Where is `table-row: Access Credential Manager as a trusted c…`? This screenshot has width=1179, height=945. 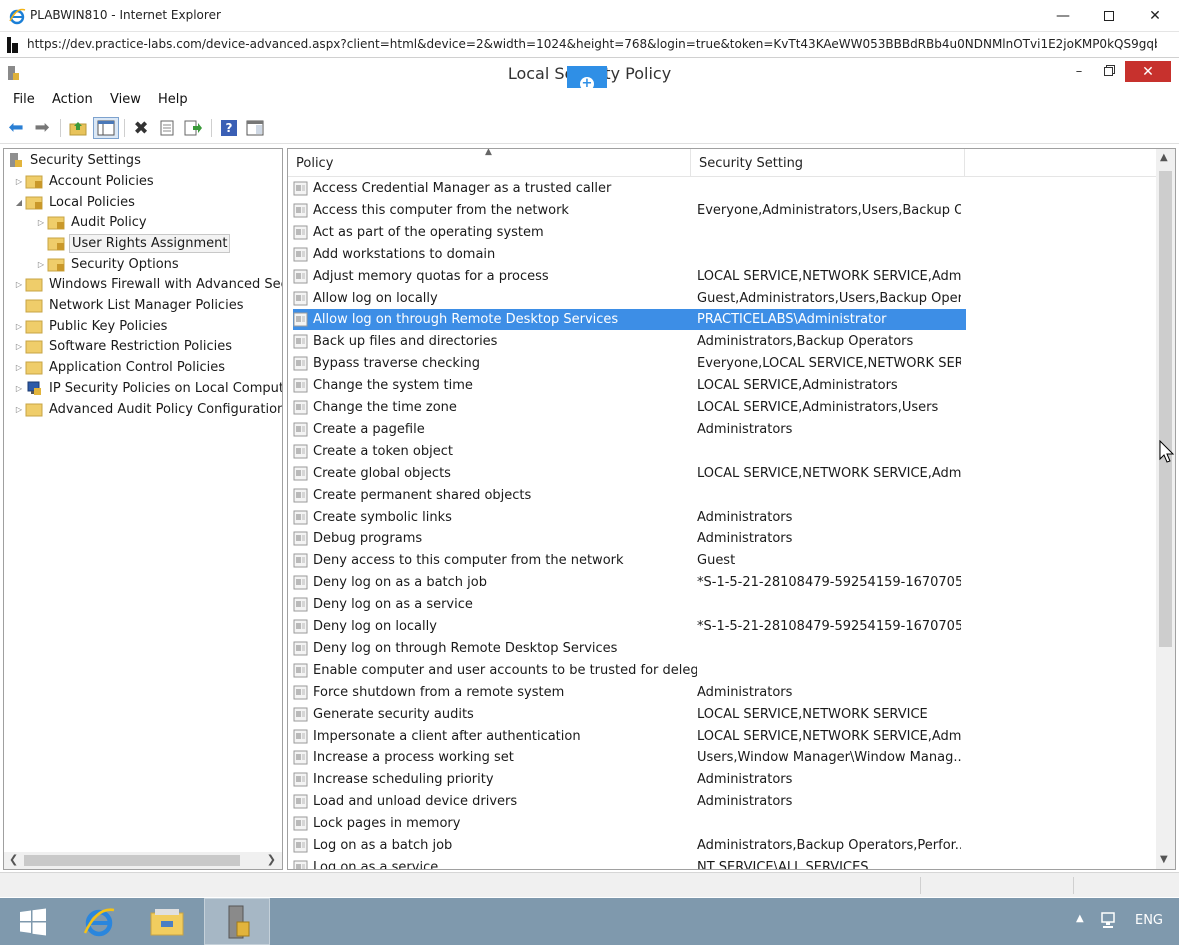 table-row: Access Credential Manager as a trusted c… is located at coordinates (629, 188).